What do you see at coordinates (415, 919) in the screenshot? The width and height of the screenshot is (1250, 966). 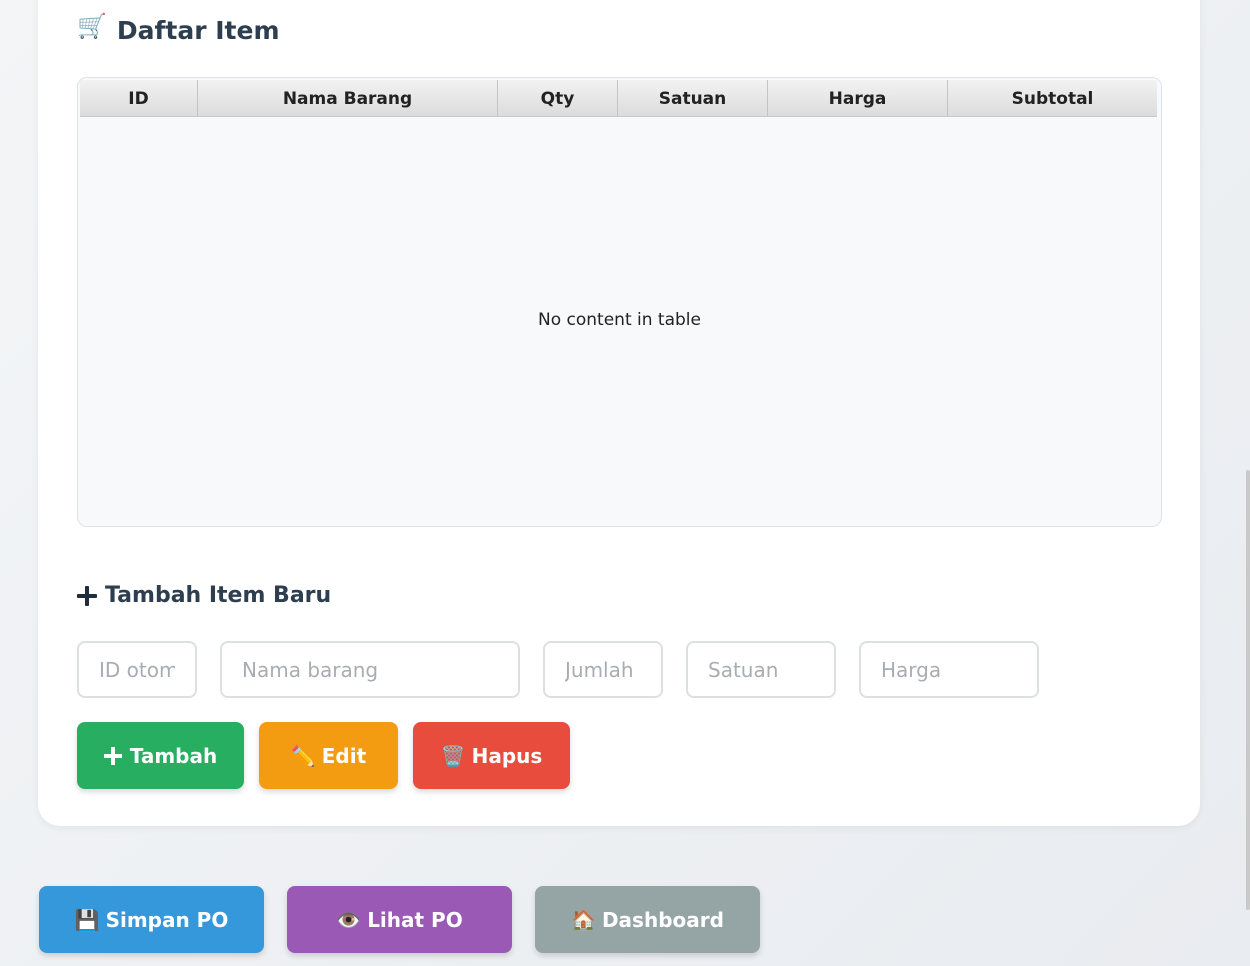 I see `view-po-label: Lihat PO` at bounding box center [415, 919].